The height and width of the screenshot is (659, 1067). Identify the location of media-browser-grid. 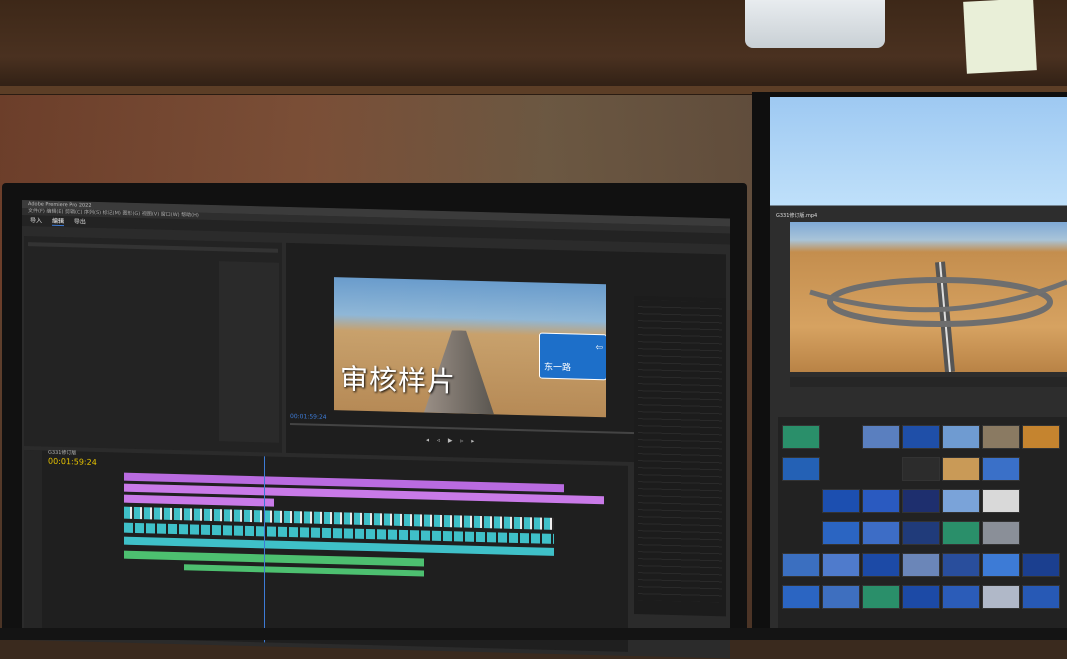
(922, 528).